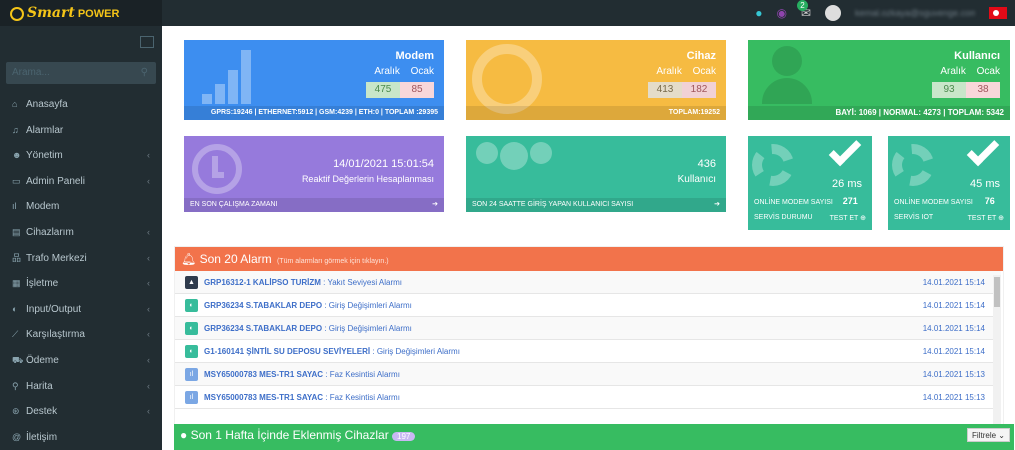 The width and height of the screenshot is (1015, 450). What do you see at coordinates (81, 361) in the screenshot?
I see `sidebar-item-10: ⛟ Ödeme ‹` at bounding box center [81, 361].